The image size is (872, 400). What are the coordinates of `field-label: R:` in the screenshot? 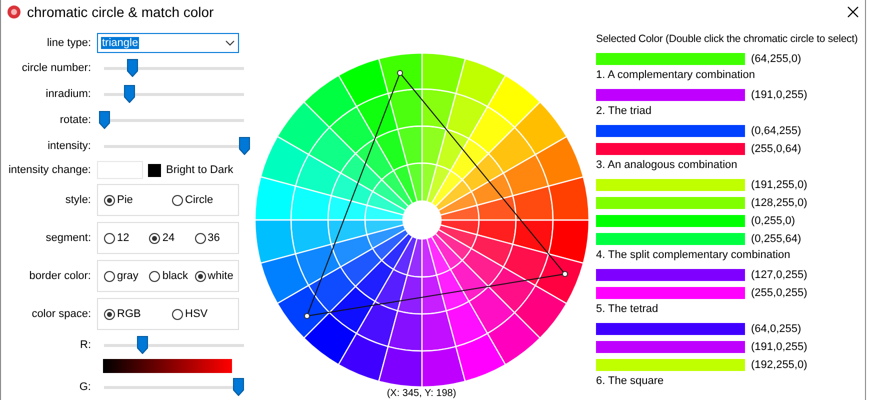 It's located at (85, 345).